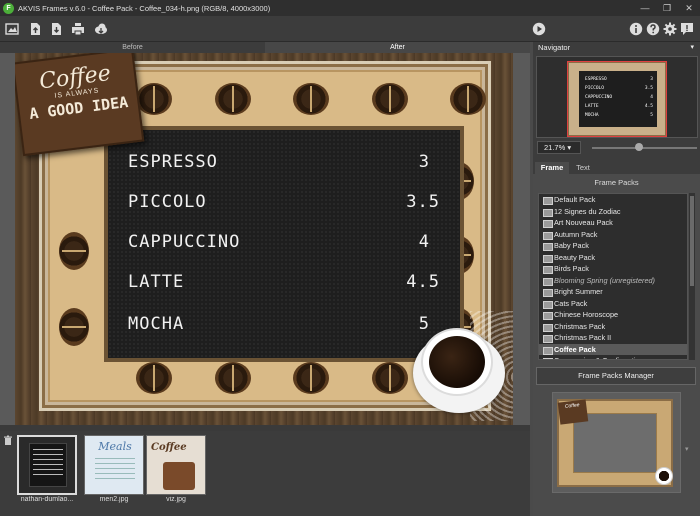 The image size is (700, 516). Describe the element at coordinates (636, 29) in the screenshot. I see `info-icon` at that location.